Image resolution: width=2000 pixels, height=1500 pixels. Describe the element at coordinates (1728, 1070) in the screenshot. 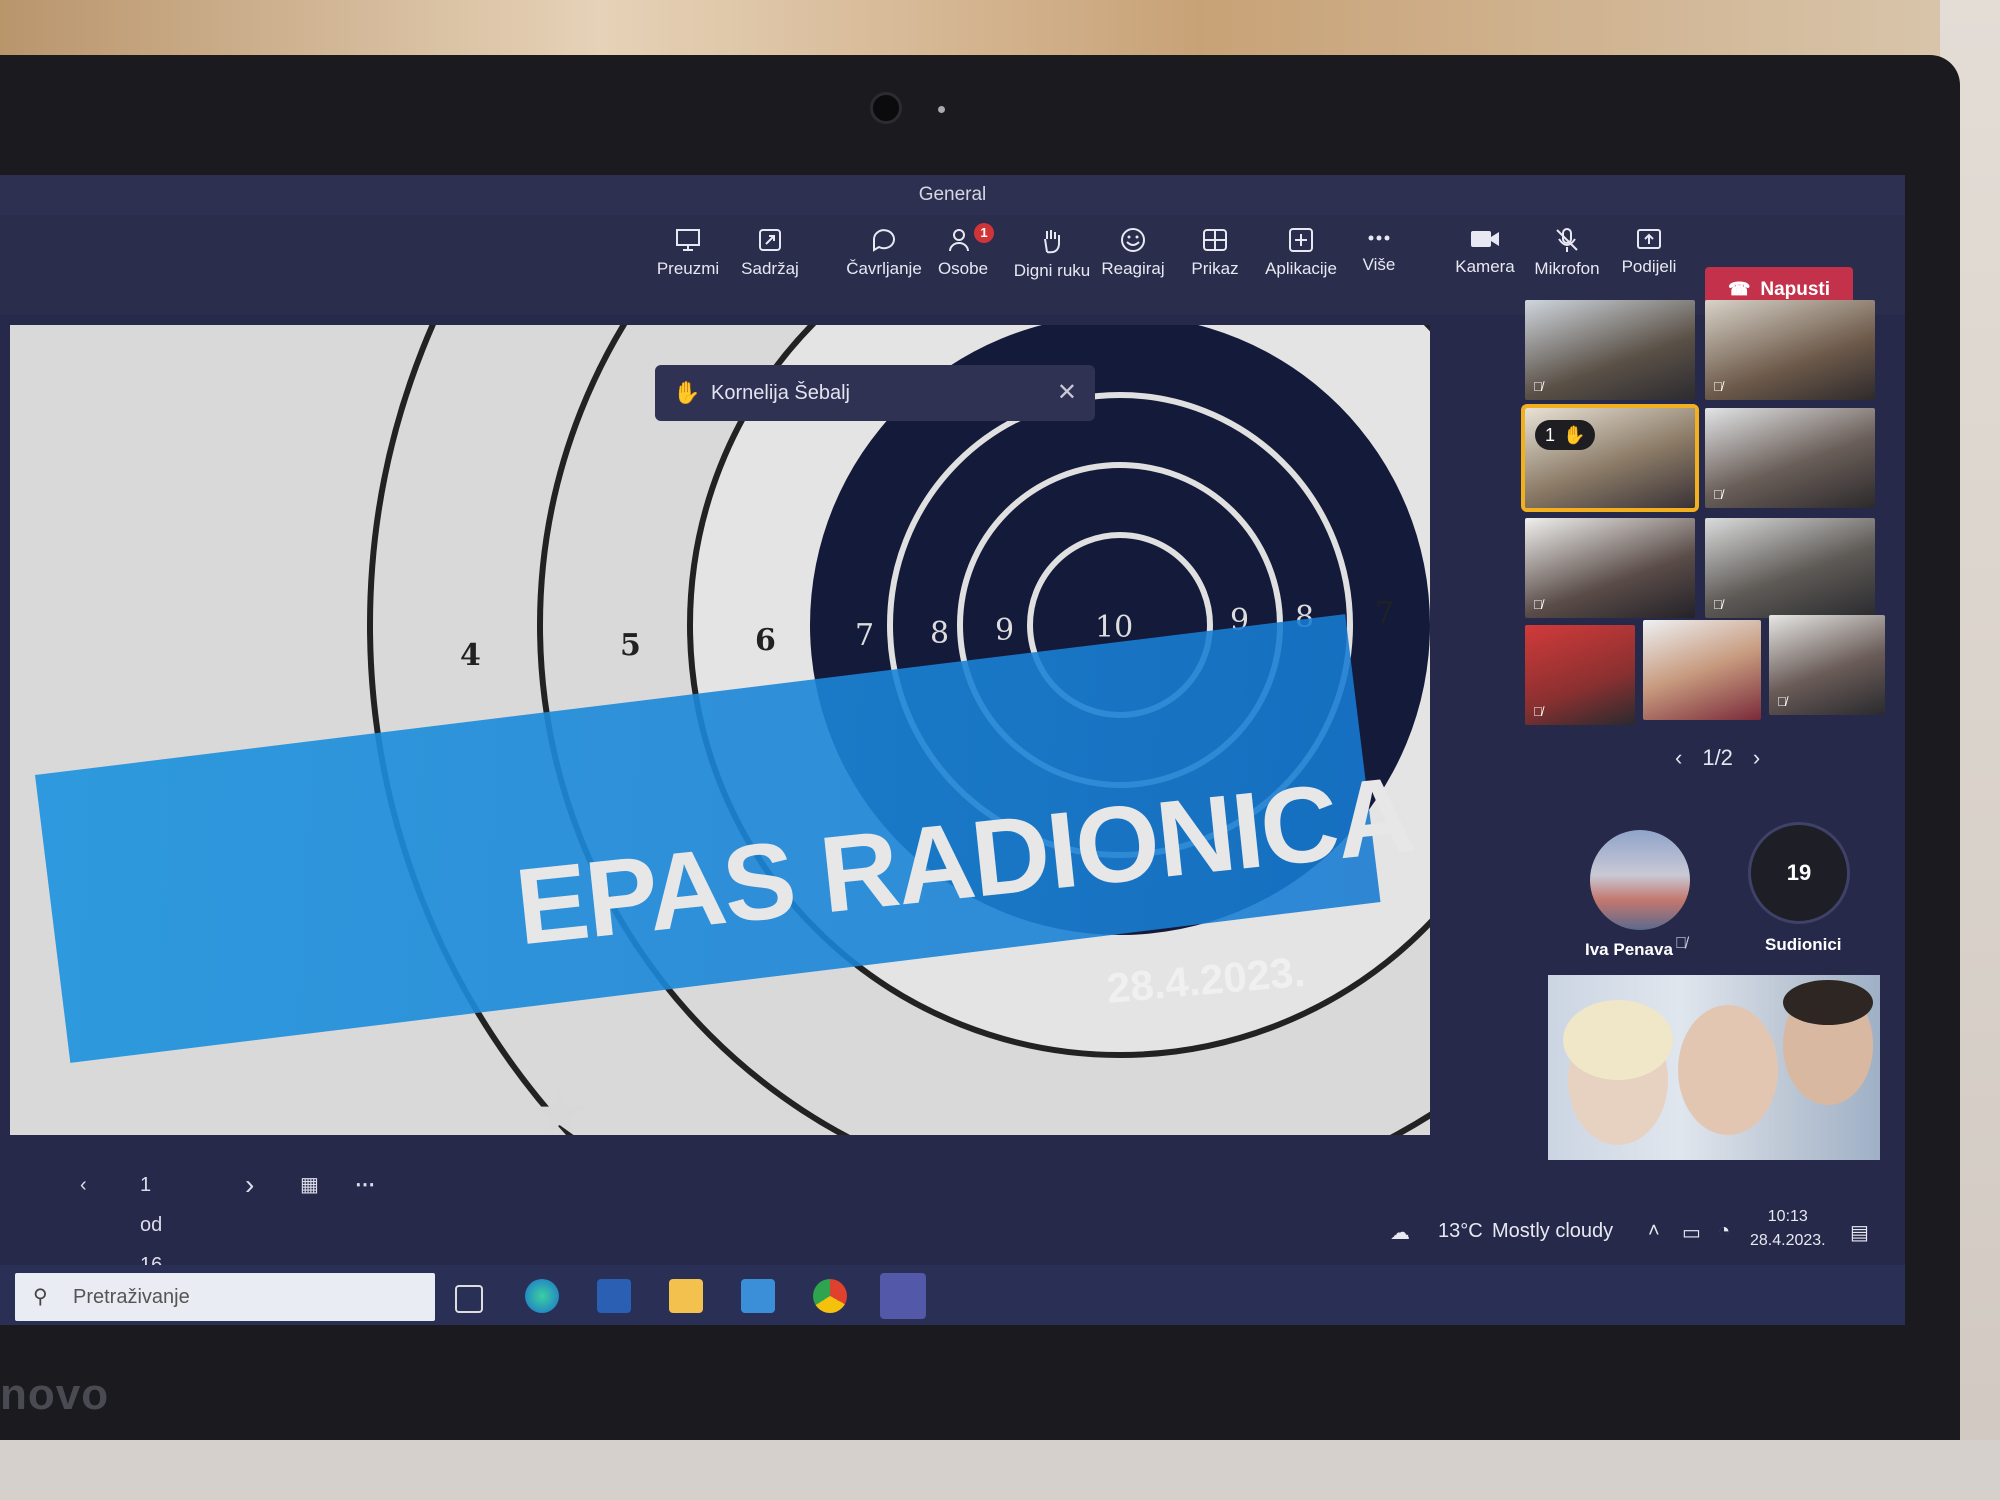

I see `person` at that location.